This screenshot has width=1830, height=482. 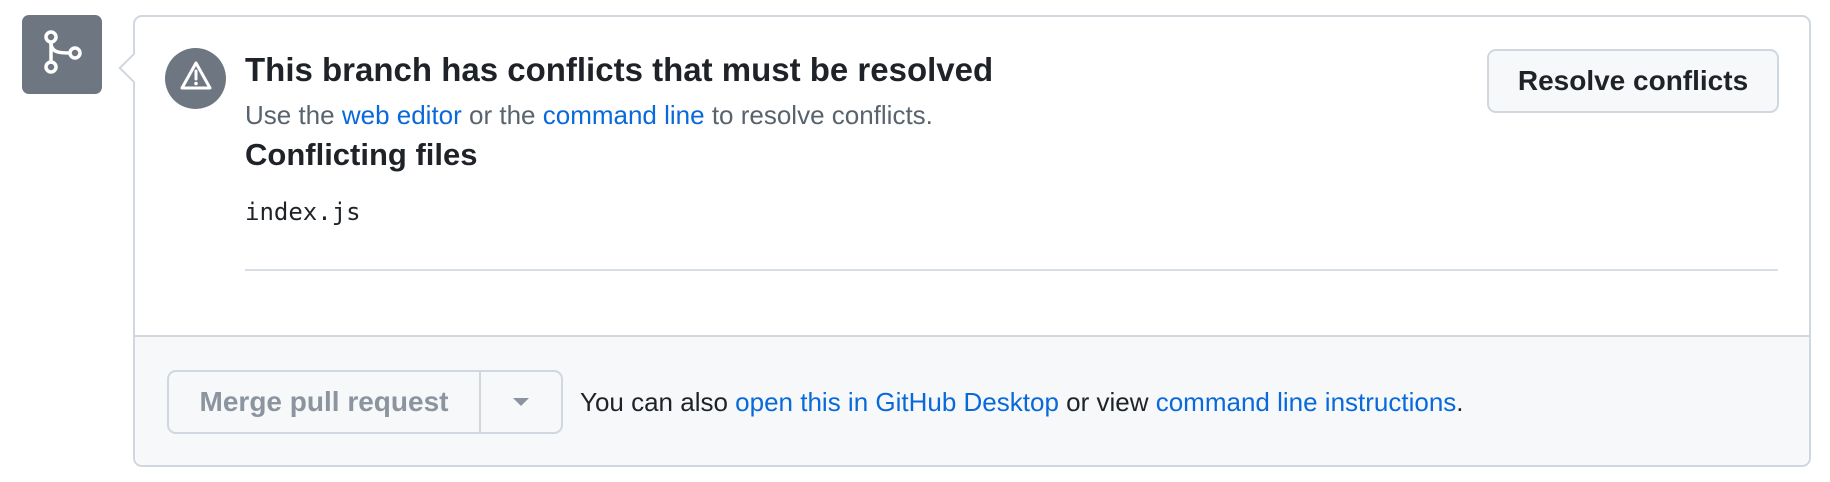 What do you see at coordinates (325, 402) in the screenshot?
I see `merge-pull-request-button: Merge pull request` at bounding box center [325, 402].